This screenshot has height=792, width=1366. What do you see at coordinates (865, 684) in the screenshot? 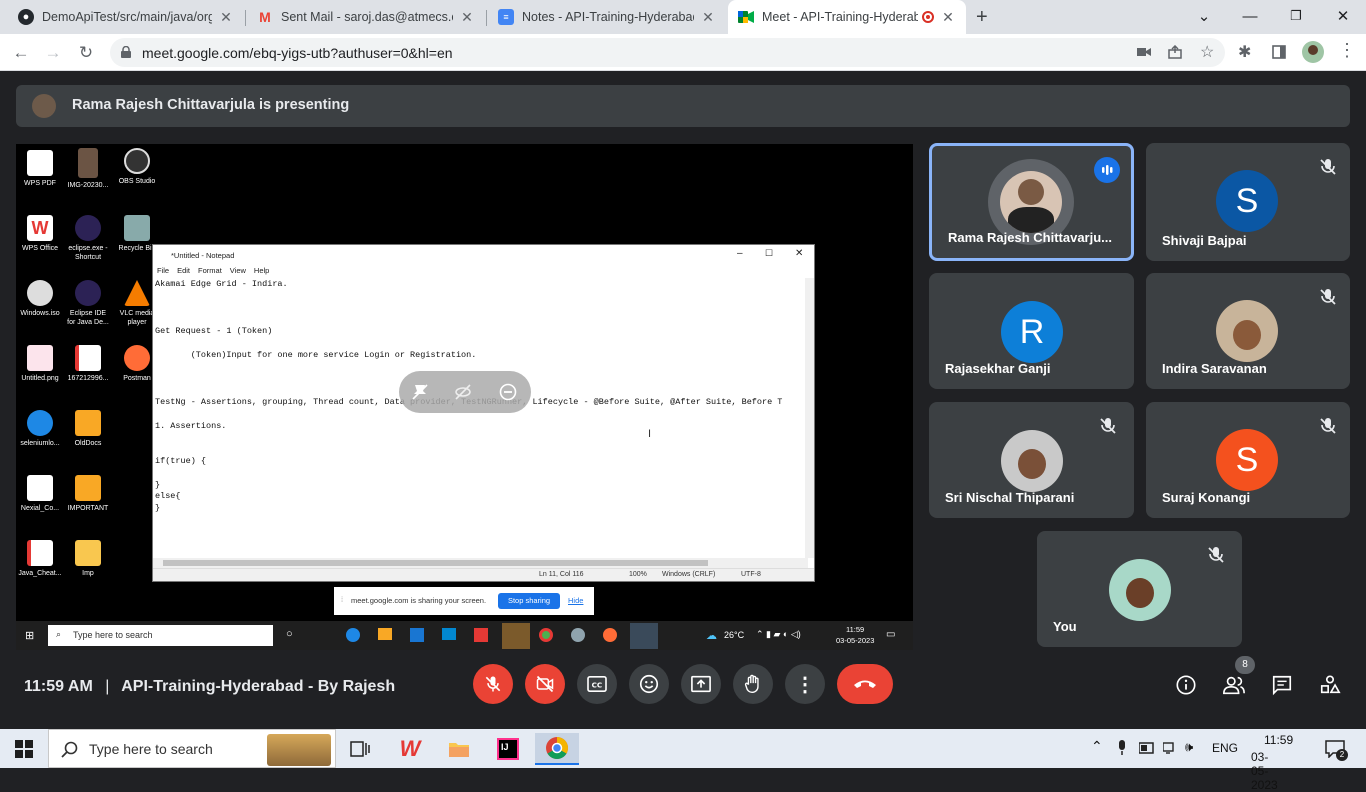
I see `leave-call-button` at bounding box center [865, 684].